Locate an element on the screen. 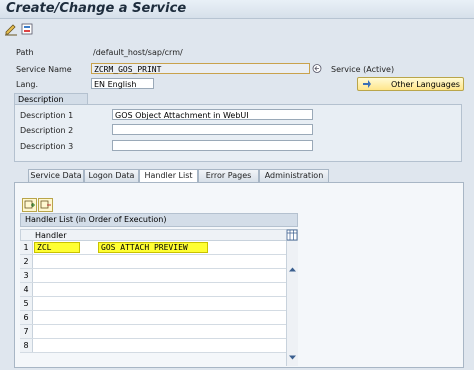 This screenshot has height=370, width=474. handler-name-part-1: ZCL is located at coordinates (57, 247).